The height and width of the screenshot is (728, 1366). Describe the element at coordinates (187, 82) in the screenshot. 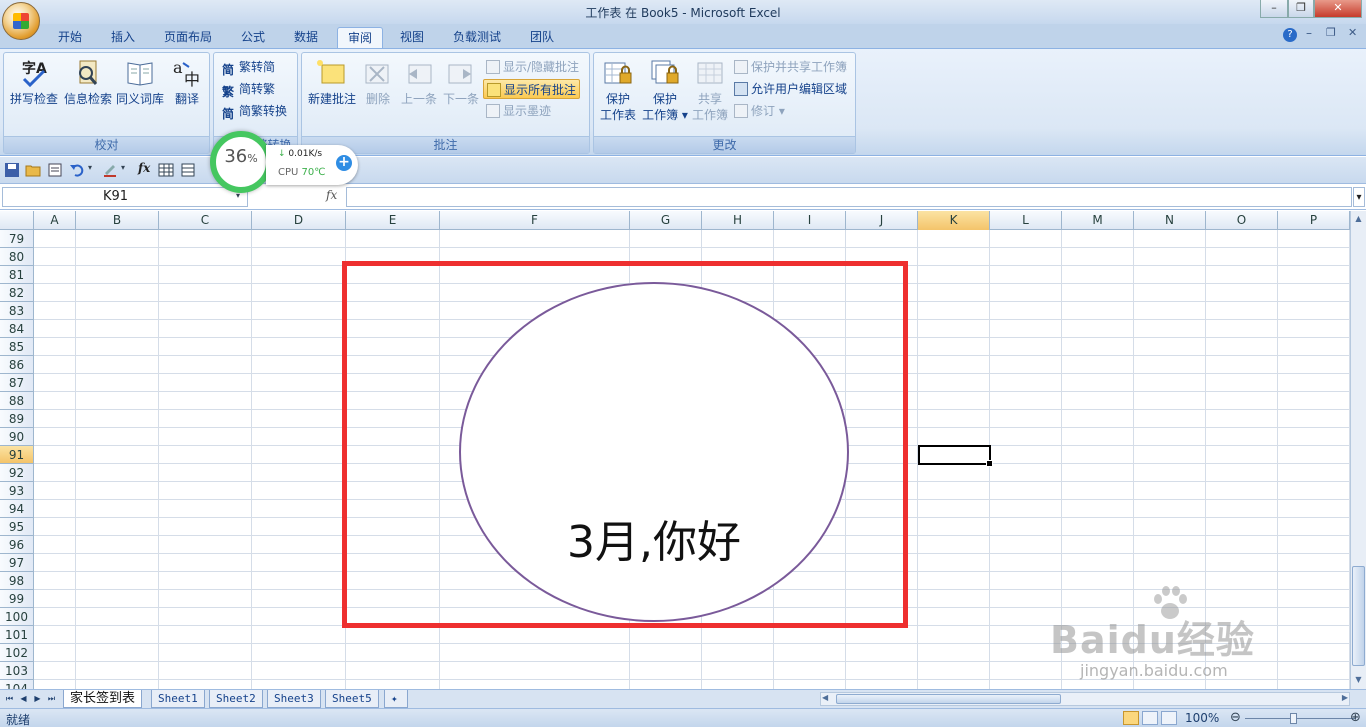

I see `translate-button: a 中 翻译` at that location.